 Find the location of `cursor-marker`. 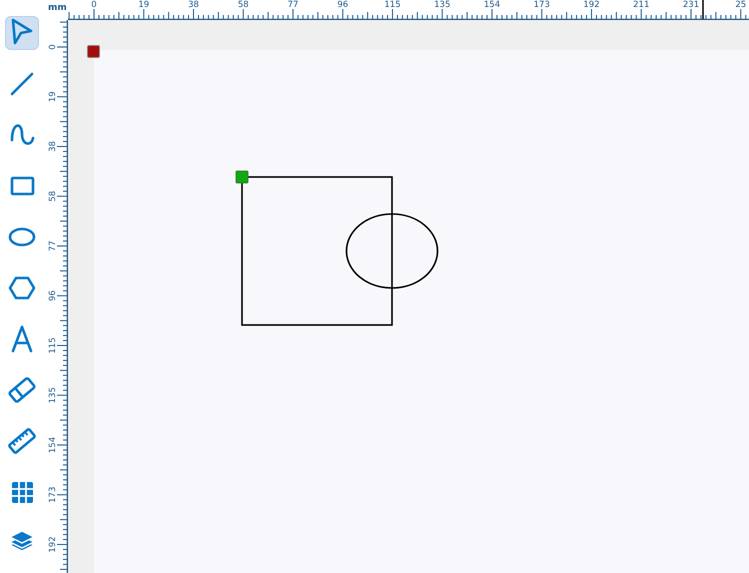

cursor-marker is located at coordinates (703, 9).